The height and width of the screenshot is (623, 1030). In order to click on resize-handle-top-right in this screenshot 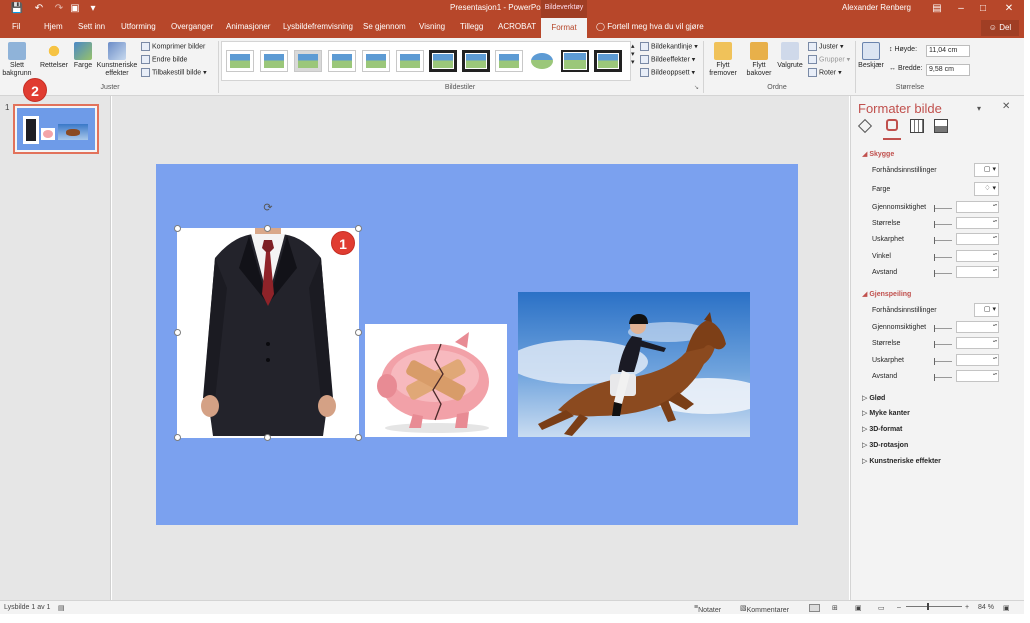, I will do `click(358, 228)`.